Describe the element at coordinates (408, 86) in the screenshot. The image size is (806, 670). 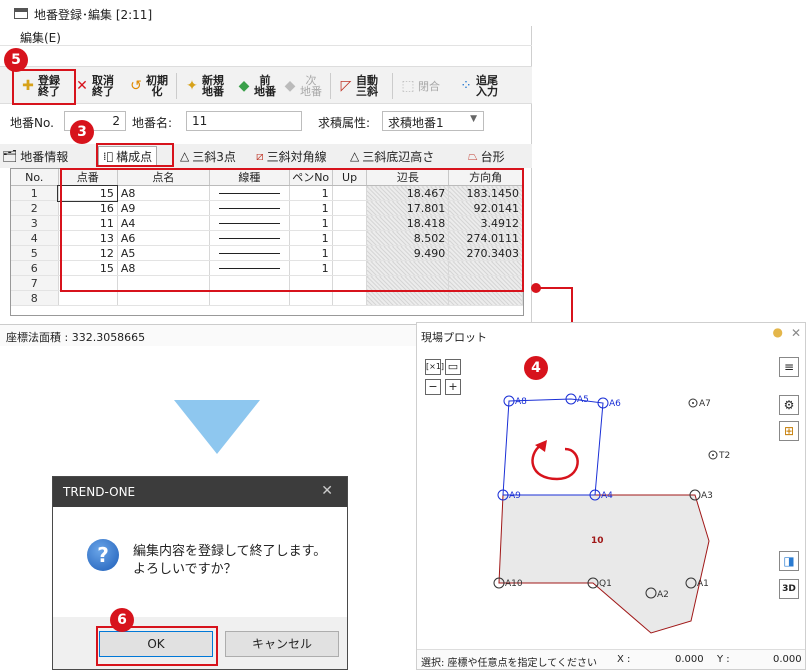
I see `close-polygon-icon: ⬚` at that location.